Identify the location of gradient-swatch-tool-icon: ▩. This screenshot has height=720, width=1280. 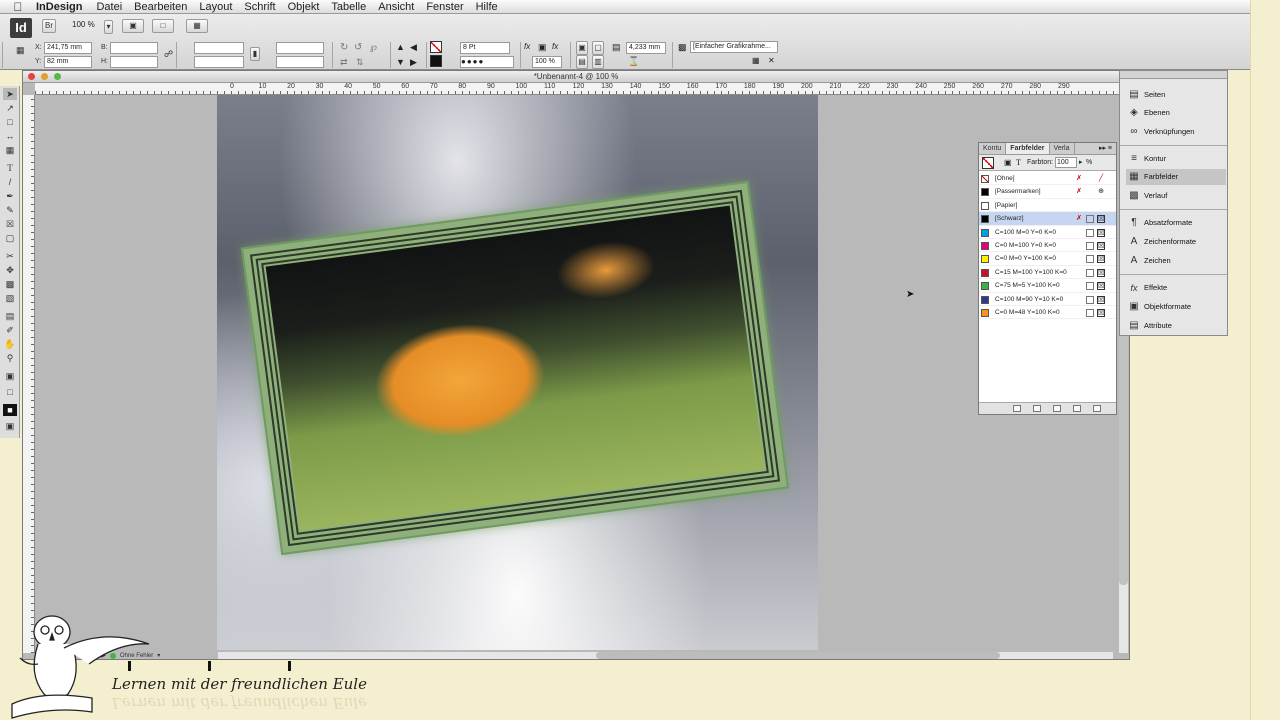
(10, 284).